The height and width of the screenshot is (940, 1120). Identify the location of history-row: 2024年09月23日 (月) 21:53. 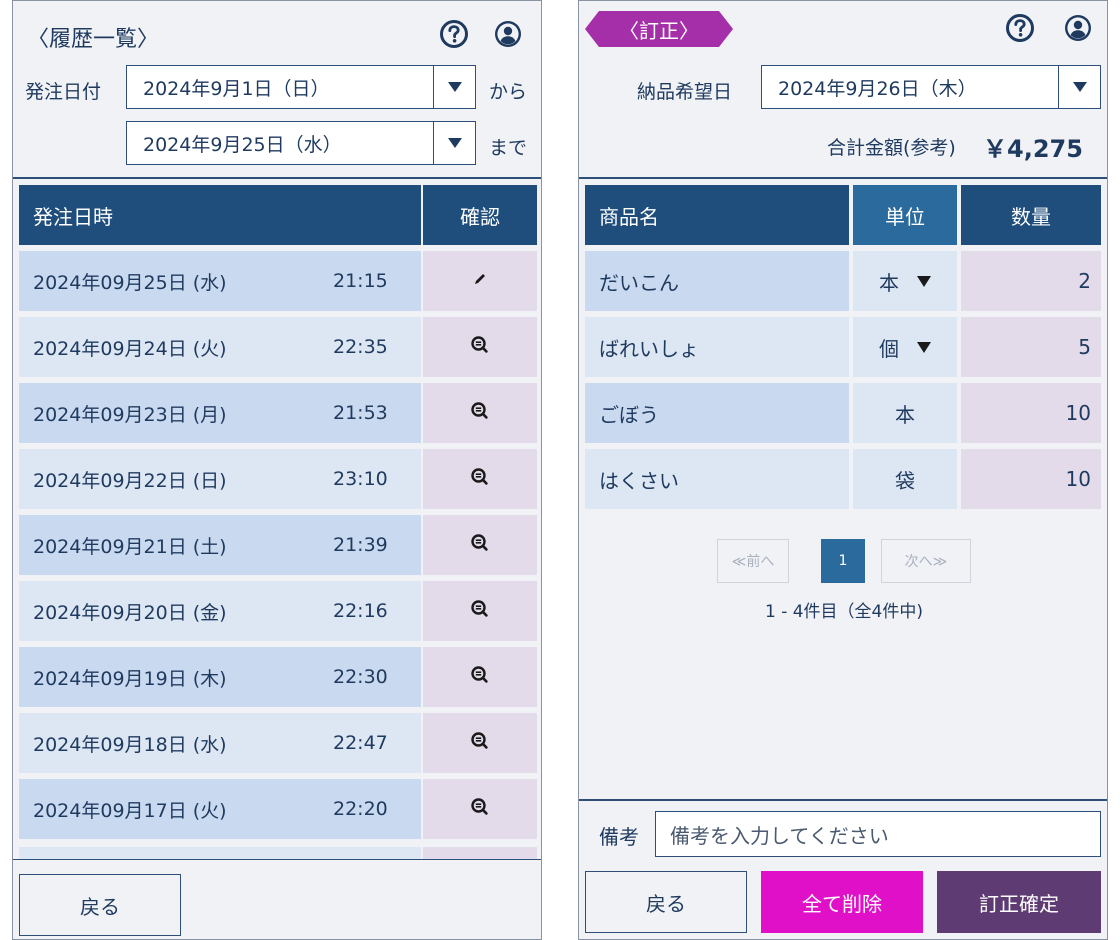
(220, 413).